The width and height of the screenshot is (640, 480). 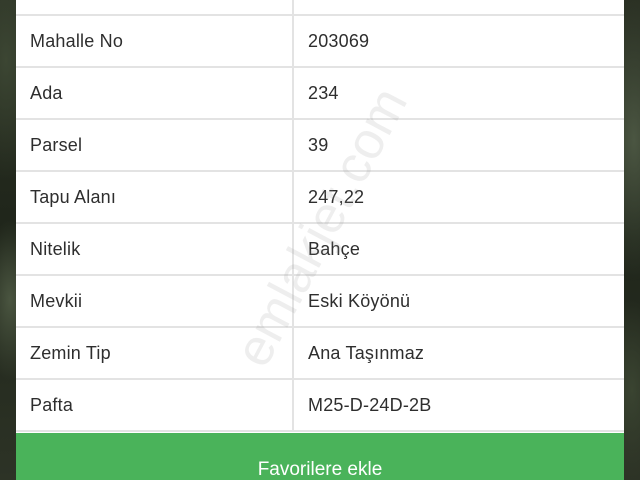 I want to click on table-row: Mahalle No 203069, so click(x=320, y=42).